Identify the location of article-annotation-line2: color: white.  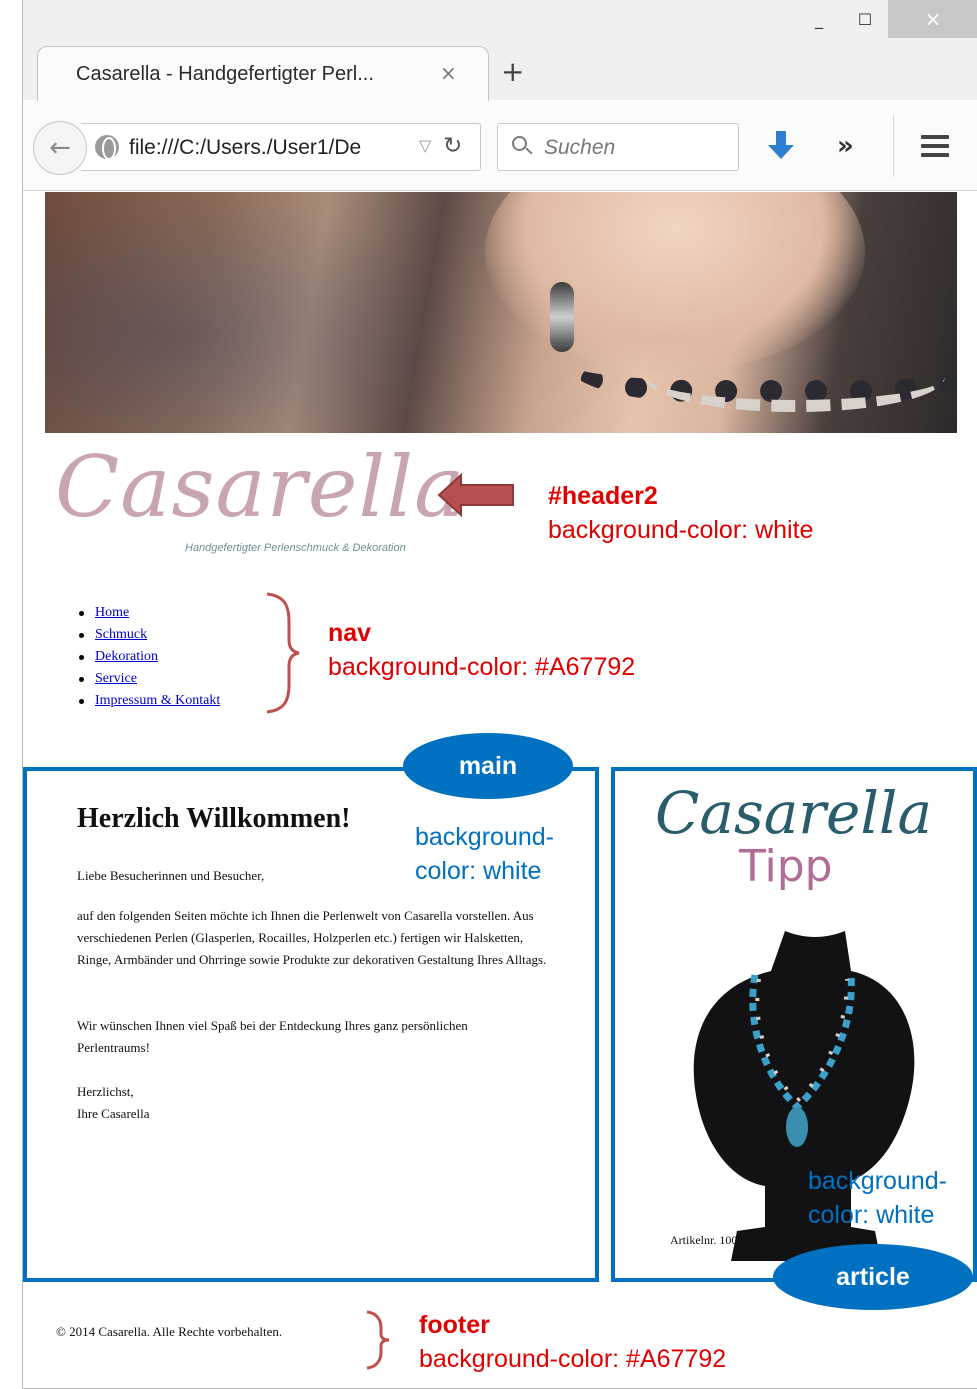
(871, 1215).